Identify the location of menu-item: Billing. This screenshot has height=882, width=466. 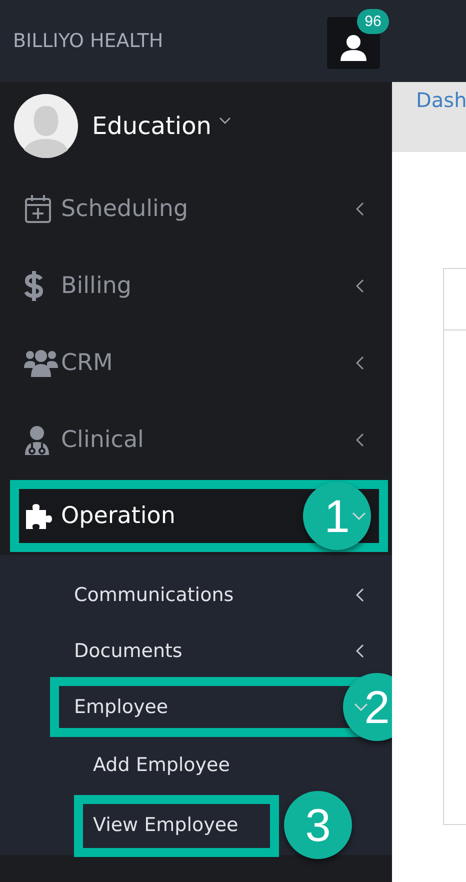
(196, 285).